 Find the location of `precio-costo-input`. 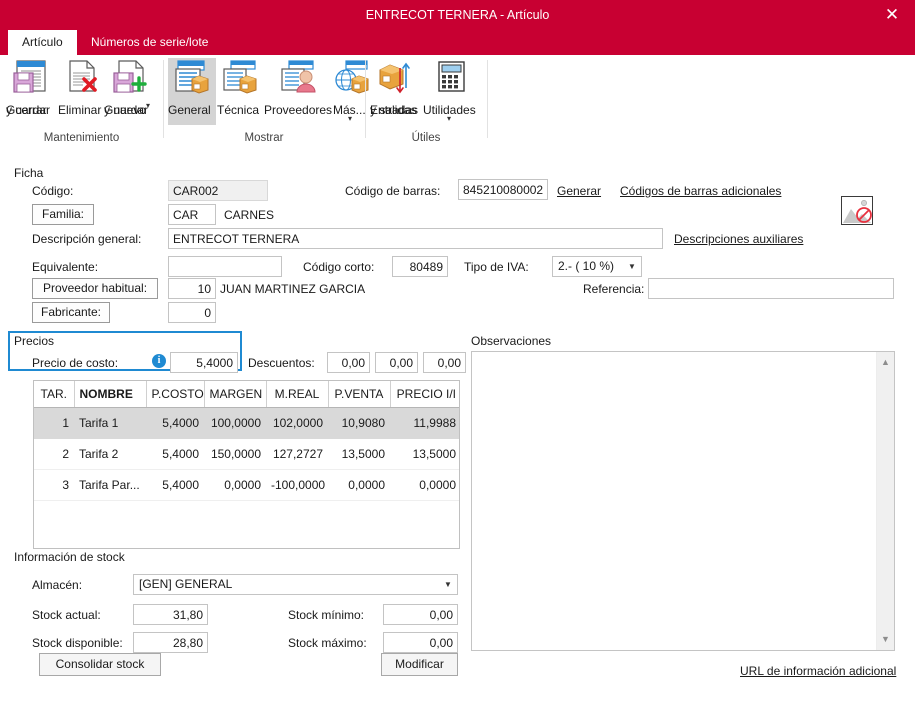

precio-costo-input is located at coordinates (204, 362).